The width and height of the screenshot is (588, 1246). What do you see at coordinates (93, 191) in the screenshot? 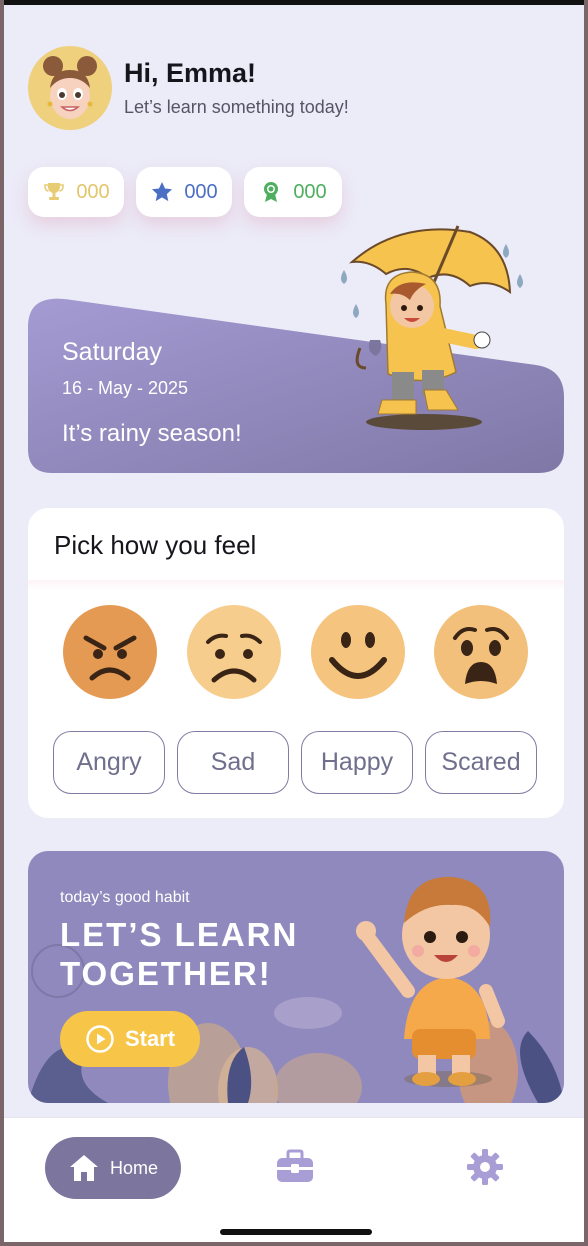
I see `trophy-count: 000` at bounding box center [93, 191].